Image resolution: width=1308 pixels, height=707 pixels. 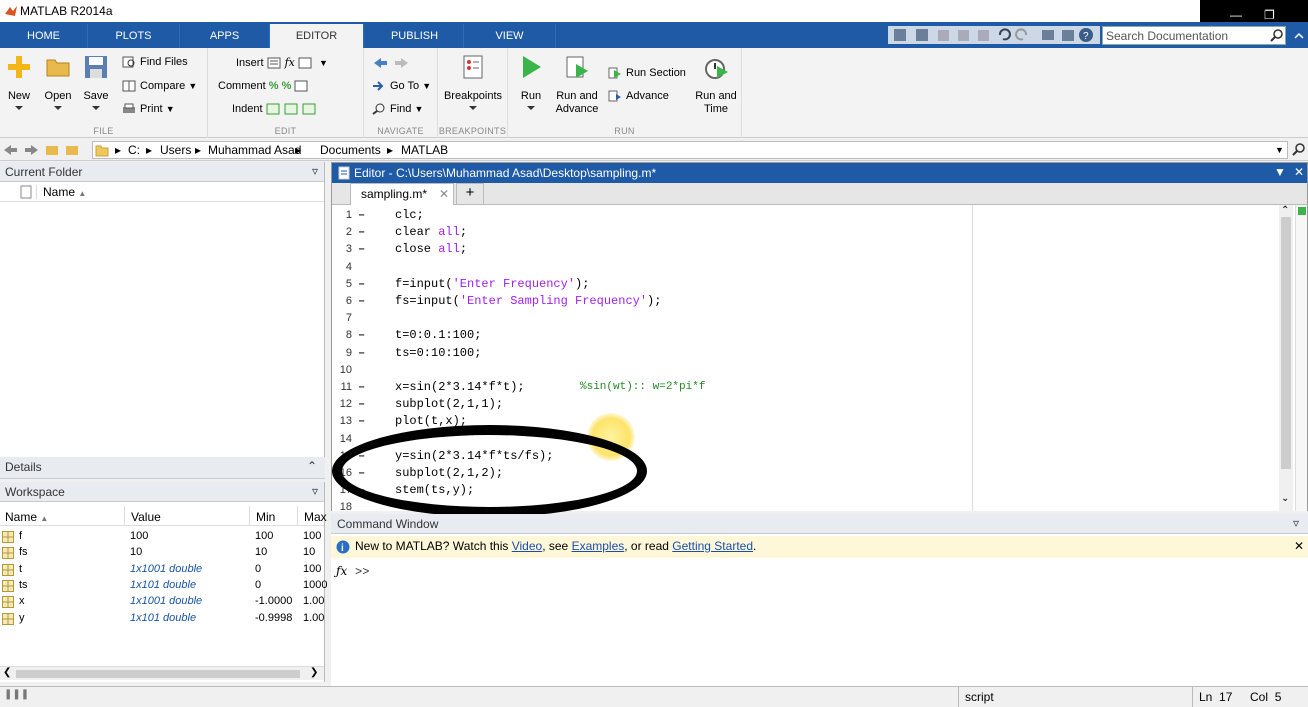 I want to click on code-line: clc;, so click(x=409, y=215).